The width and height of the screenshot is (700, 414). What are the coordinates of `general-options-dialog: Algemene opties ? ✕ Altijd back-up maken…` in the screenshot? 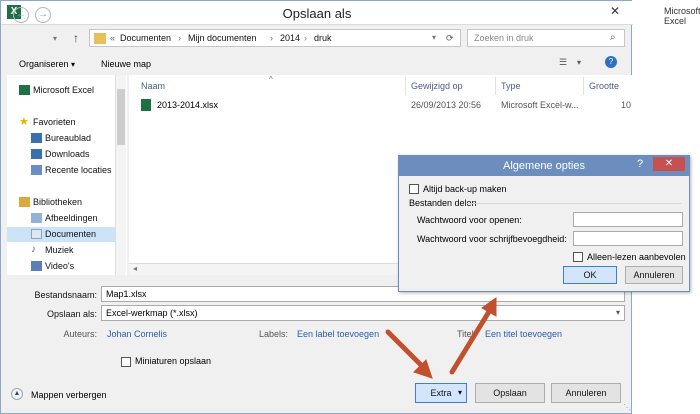 It's located at (544, 223).